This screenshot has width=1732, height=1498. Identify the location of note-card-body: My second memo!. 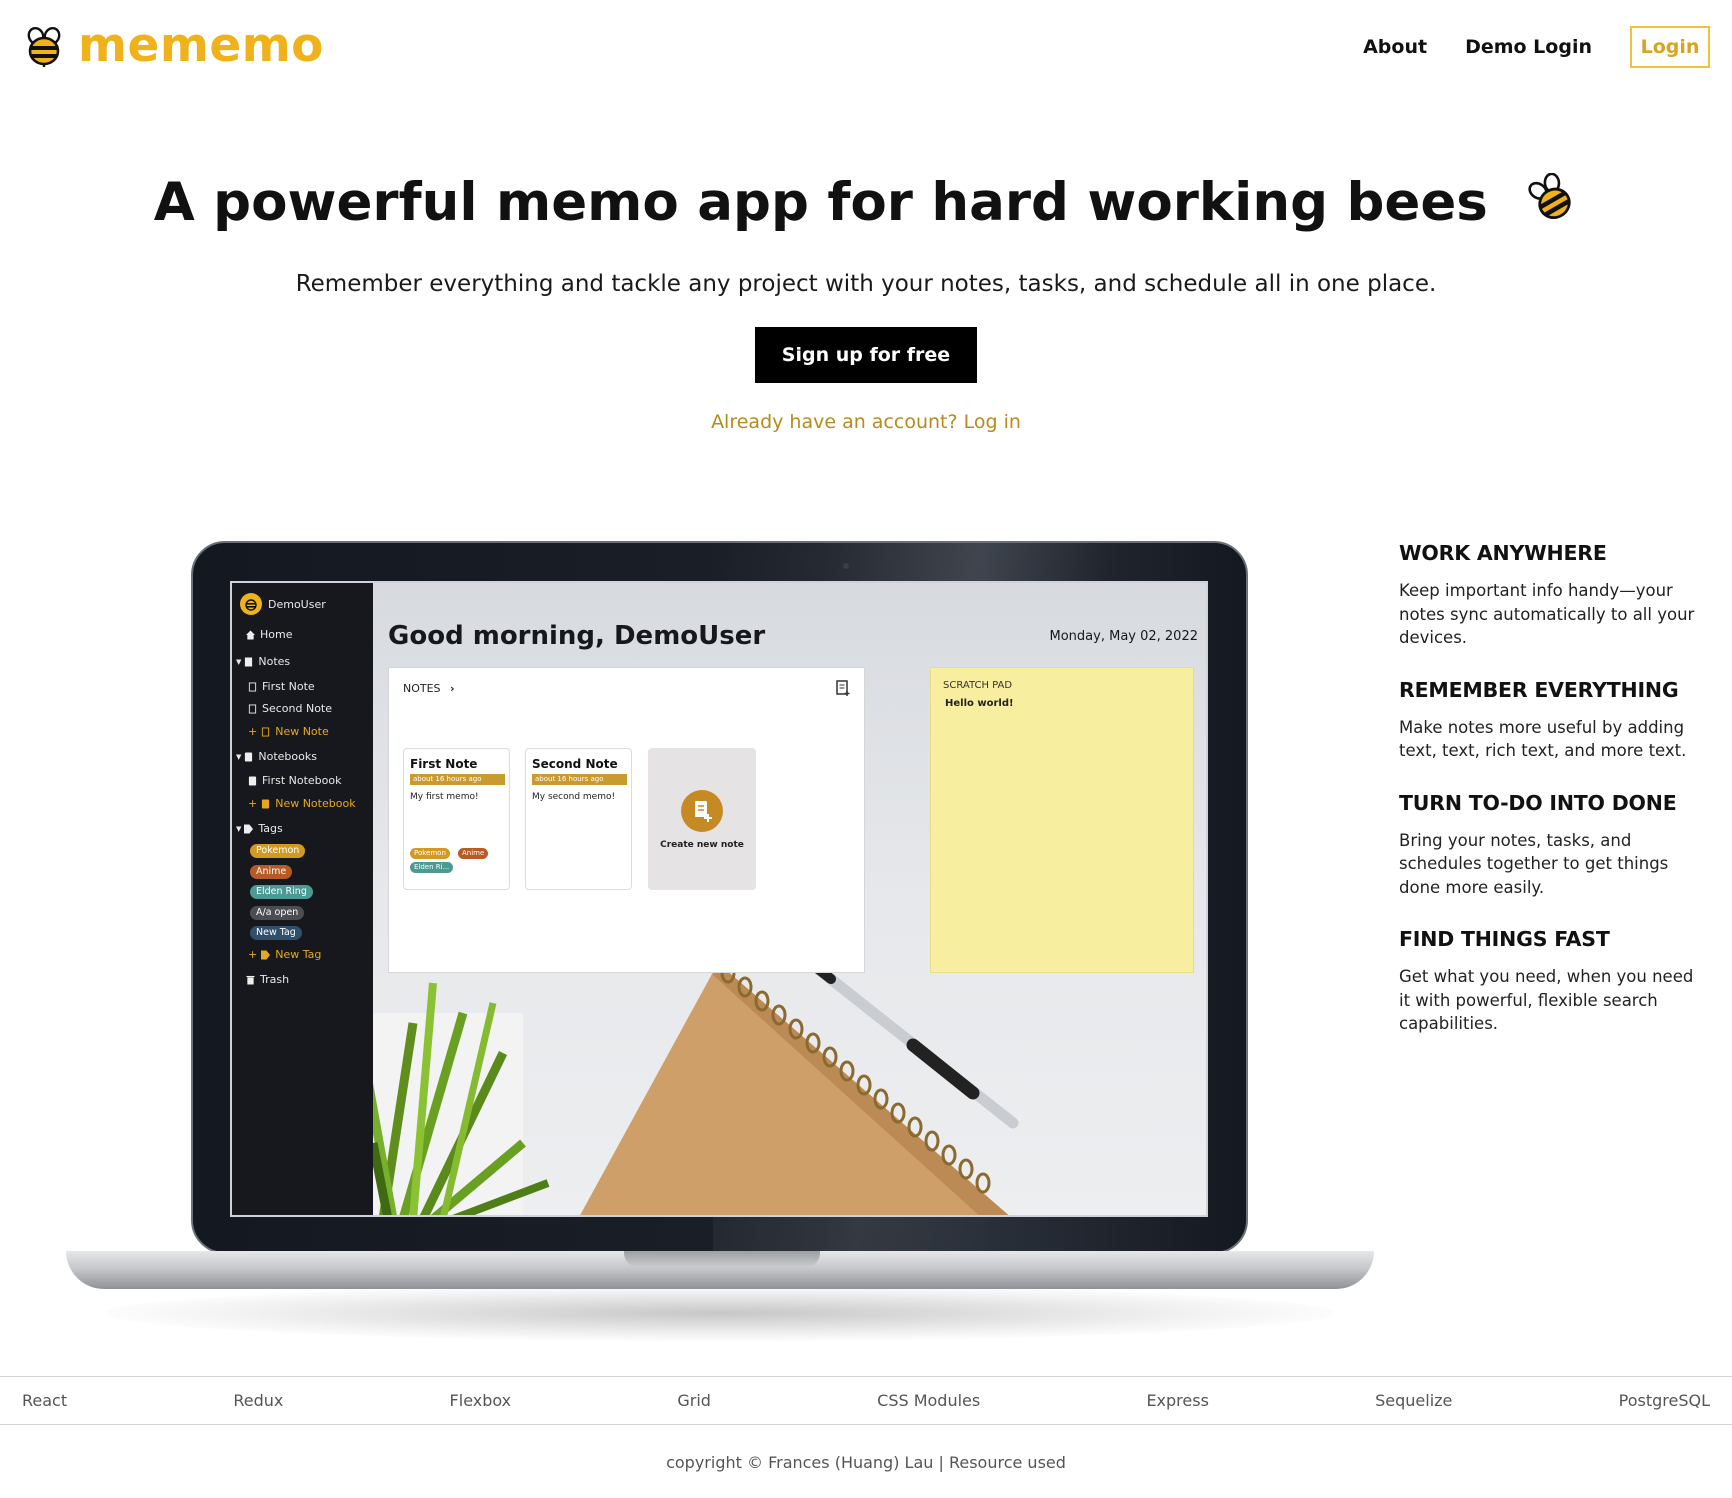
(574, 797).